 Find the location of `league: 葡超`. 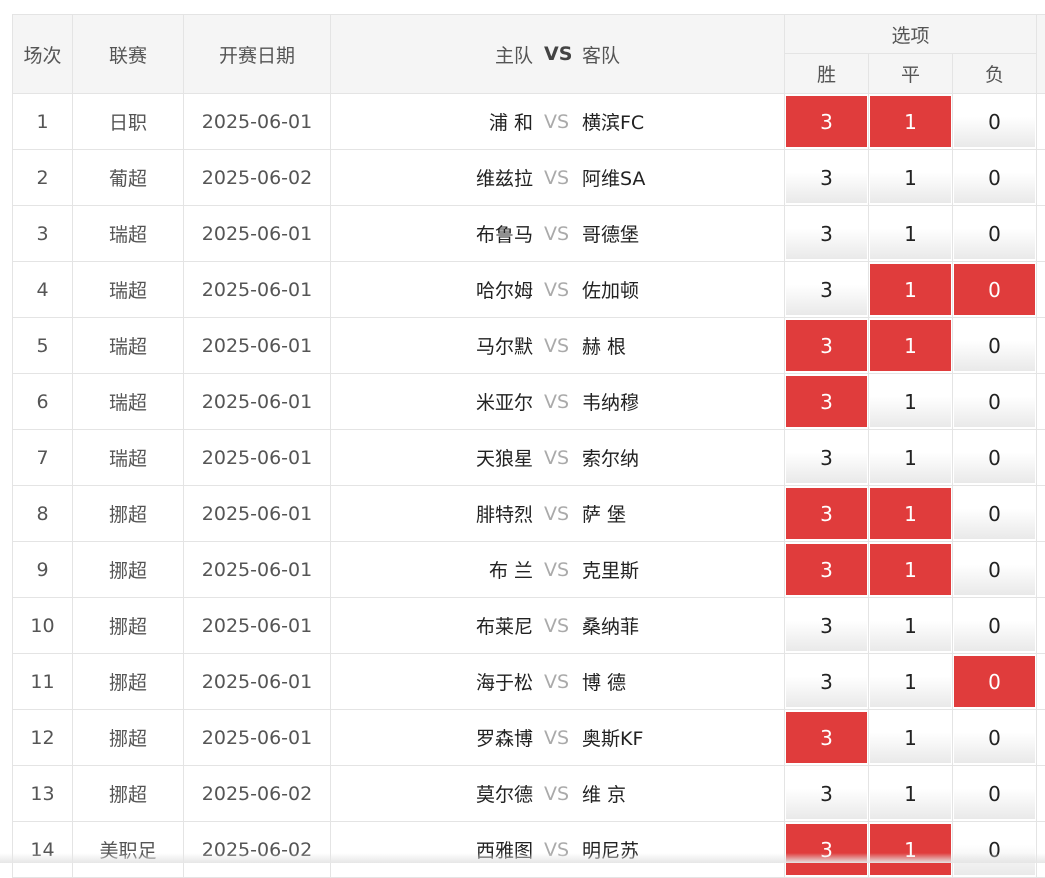

league: 葡超 is located at coordinates (128, 178).